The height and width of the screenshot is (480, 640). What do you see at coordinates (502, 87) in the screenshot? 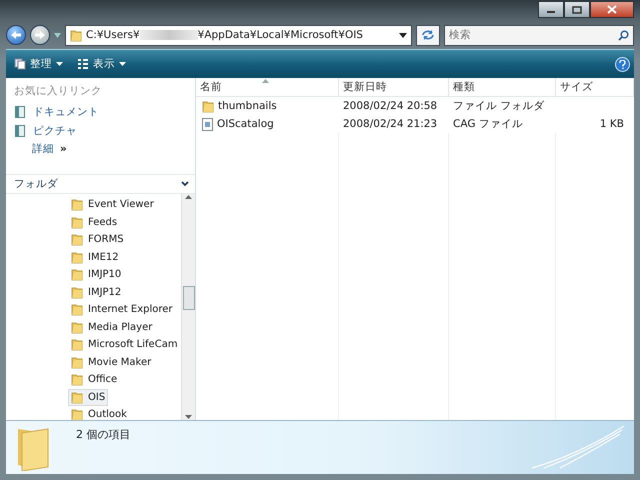
I see `column-header: 種類` at bounding box center [502, 87].